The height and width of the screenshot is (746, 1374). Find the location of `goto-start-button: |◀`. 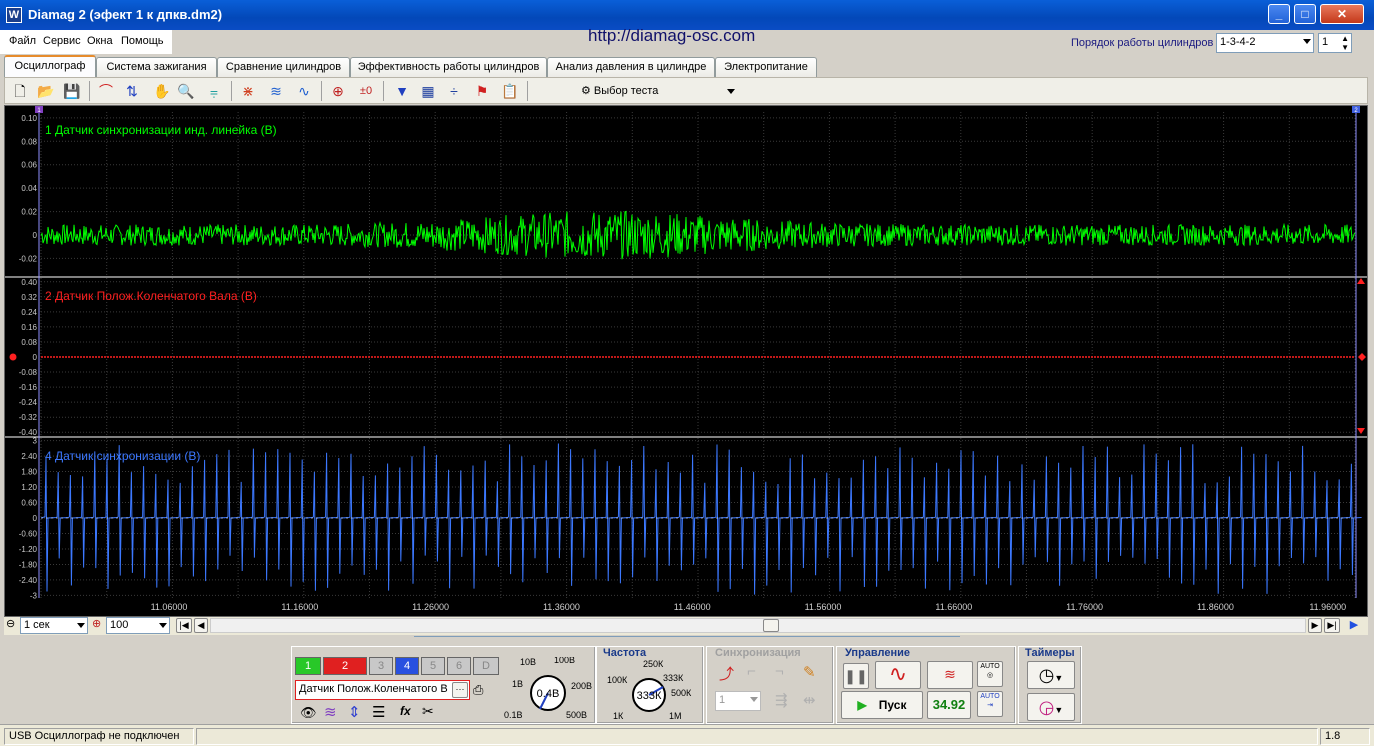

goto-start-button: |◀ is located at coordinates (184, 625).